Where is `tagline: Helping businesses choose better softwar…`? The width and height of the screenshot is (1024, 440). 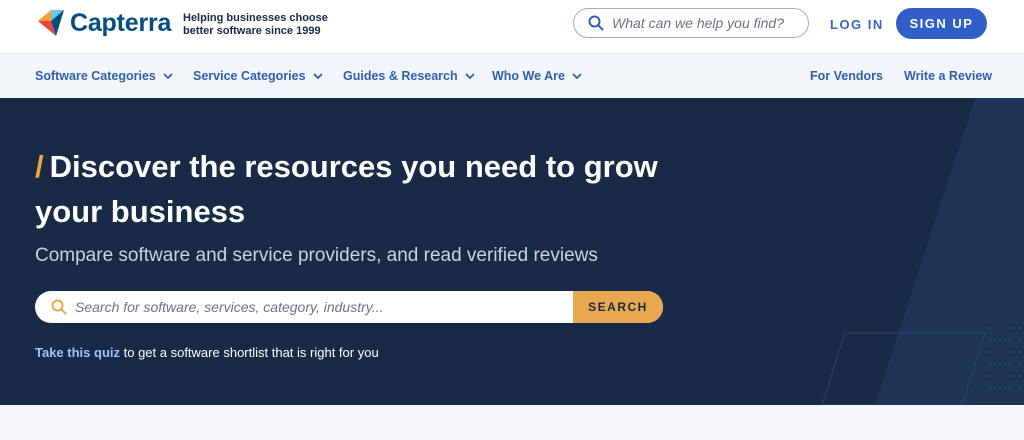 tagline: Helping businesses choose better softwar… is located at coordinates (258, 25).